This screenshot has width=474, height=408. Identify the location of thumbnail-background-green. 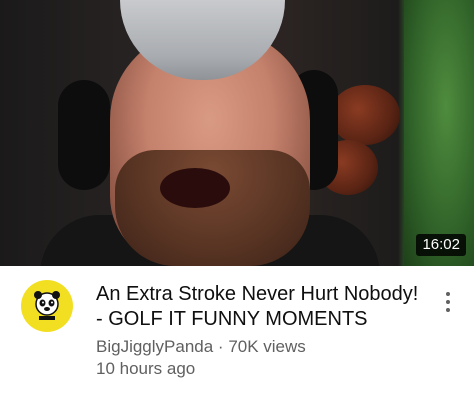
(439, 133).